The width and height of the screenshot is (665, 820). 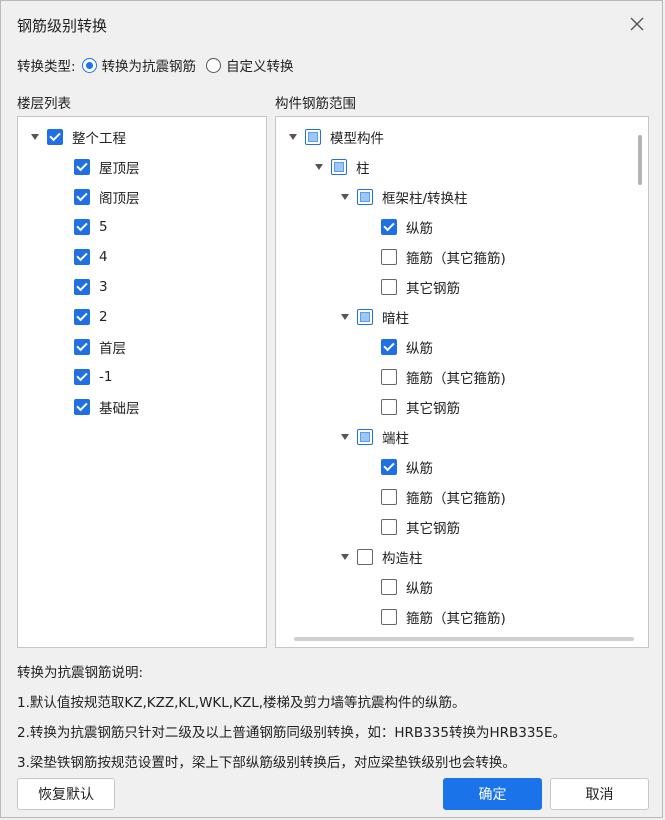 What do you see at coordinates (395, 439) in the screenshot?
I see `tree-item-label: 端柱` at bounding box center [395, 439].